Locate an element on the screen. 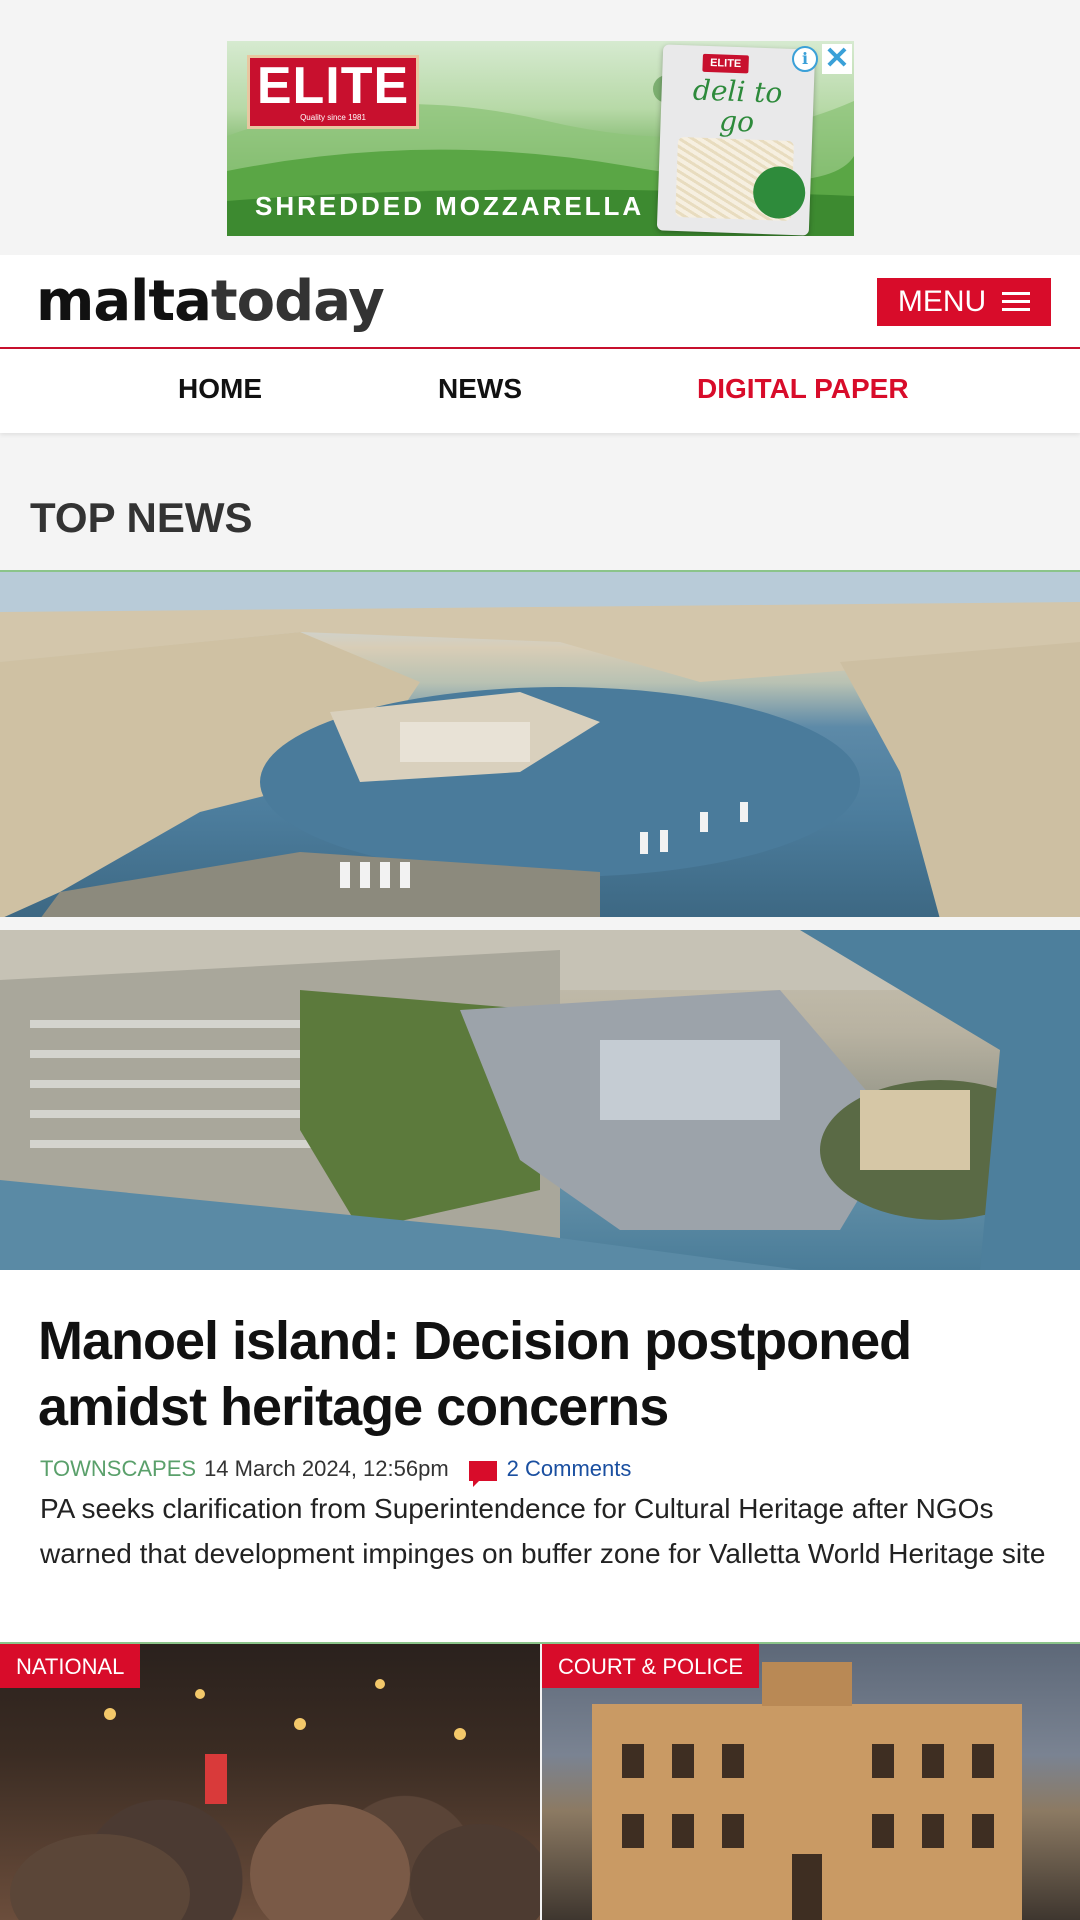  hamburger-icon is located at coordinates (1016, 302).